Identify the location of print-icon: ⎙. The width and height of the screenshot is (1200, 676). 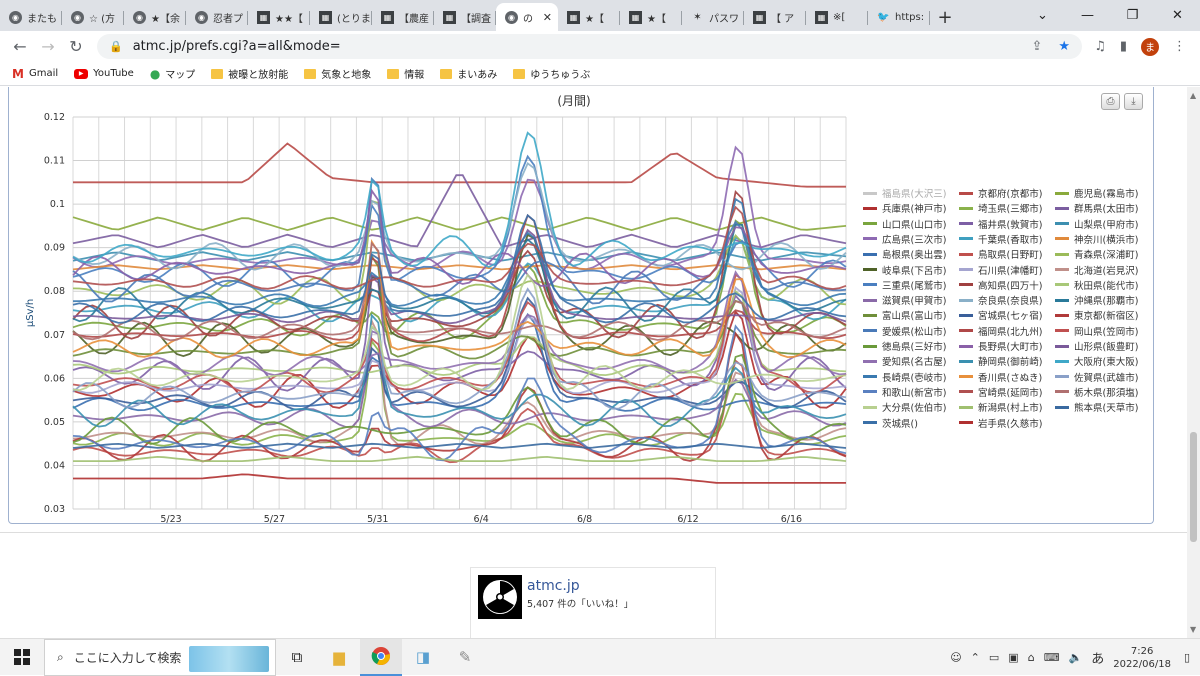
(1110, 101).